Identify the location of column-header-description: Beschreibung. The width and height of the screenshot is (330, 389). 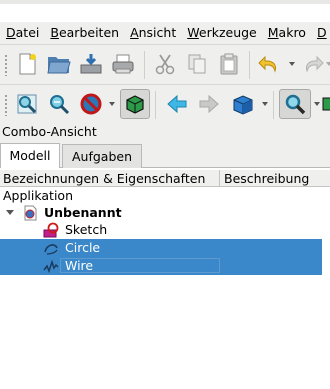
(265, 178).